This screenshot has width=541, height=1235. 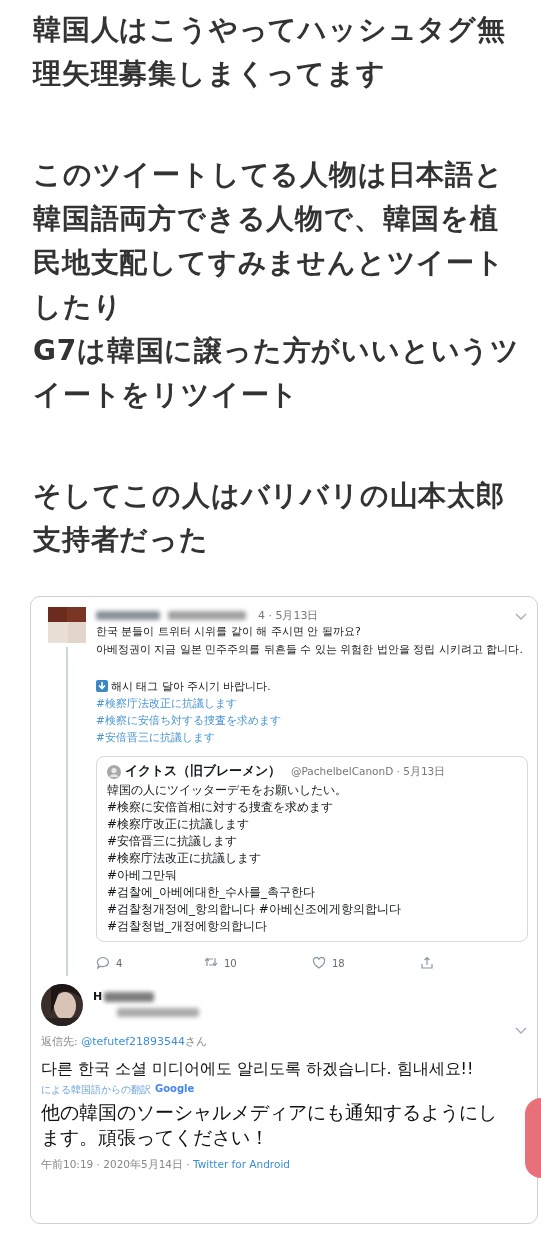 What do you see at coordinates (103, 963) in the screenshot?
I see `reply-icon` at bounding box center [103, 963].